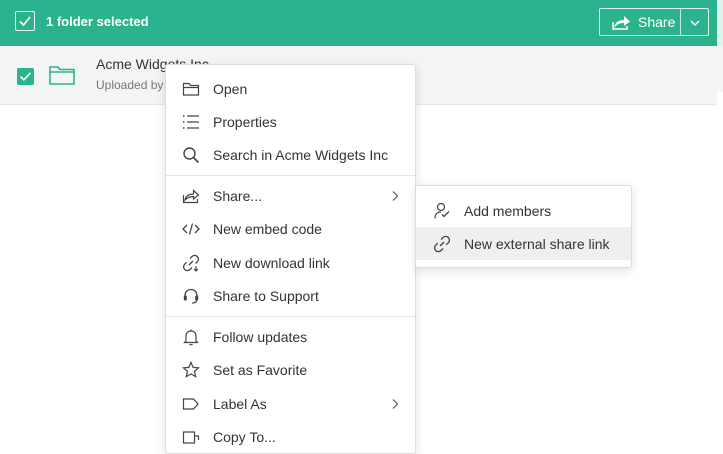 The height and width of the screenshot is (454, 723). I want to click on submenu-item-label: New external share link, so click(537, 244).